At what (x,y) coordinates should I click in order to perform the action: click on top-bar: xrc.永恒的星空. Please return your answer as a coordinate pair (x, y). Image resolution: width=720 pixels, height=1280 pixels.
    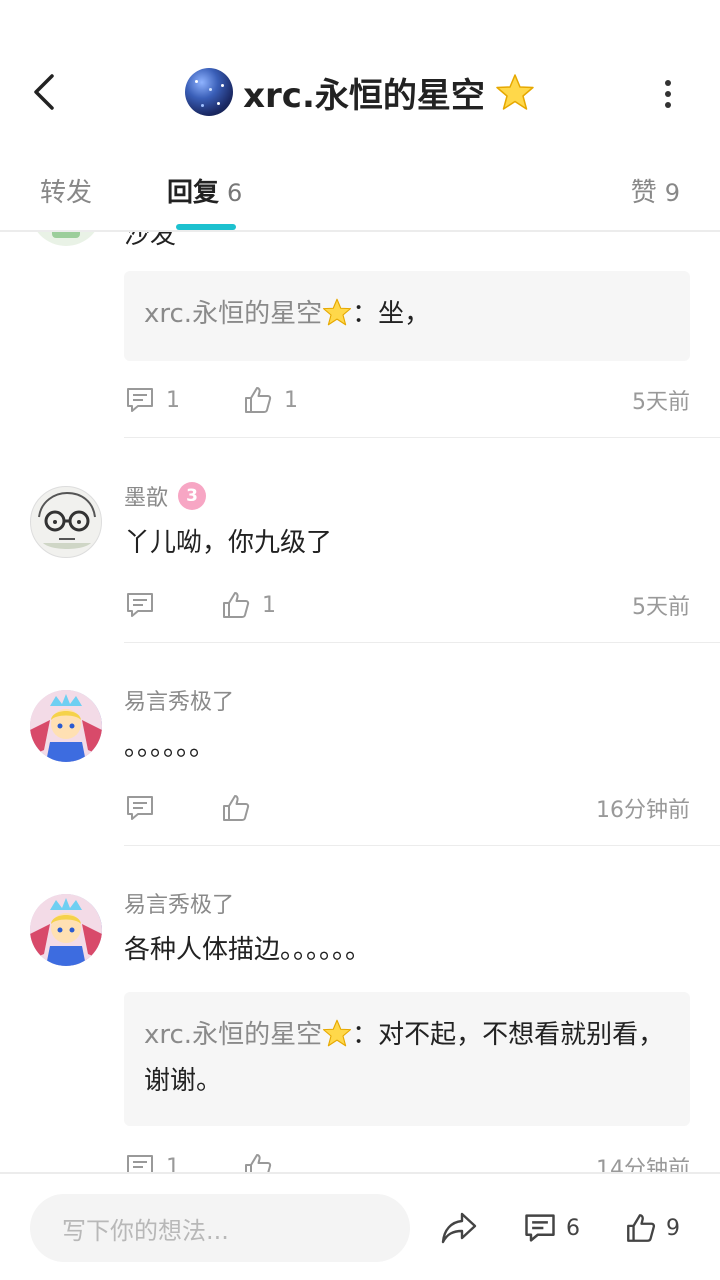
    Looking at the image, I should click on (360, 75).